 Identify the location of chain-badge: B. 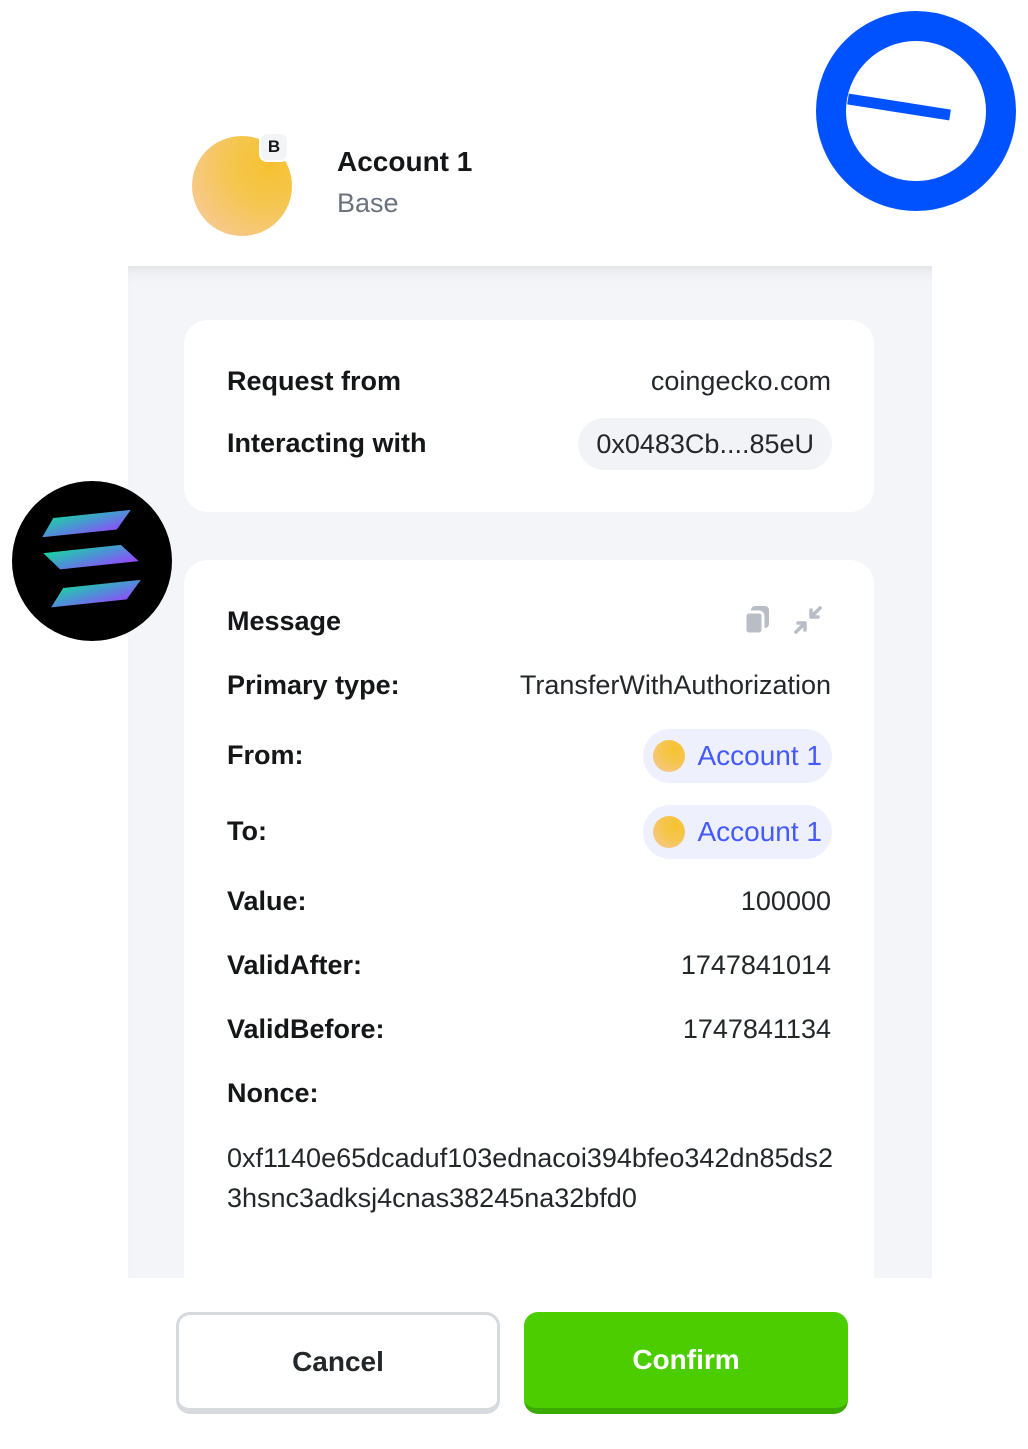
(274, 147).